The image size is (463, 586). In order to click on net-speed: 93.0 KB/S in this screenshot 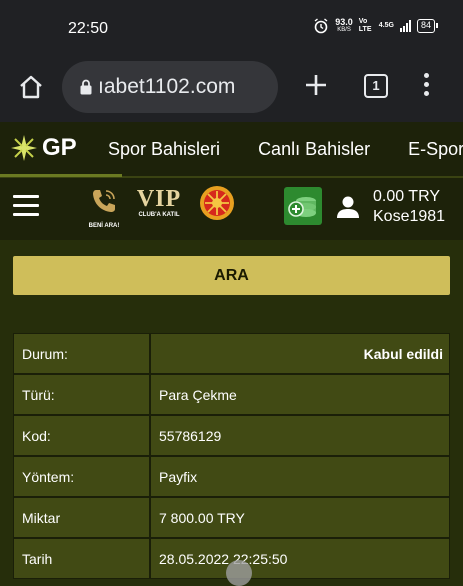, I will do `click(344, 25)`.